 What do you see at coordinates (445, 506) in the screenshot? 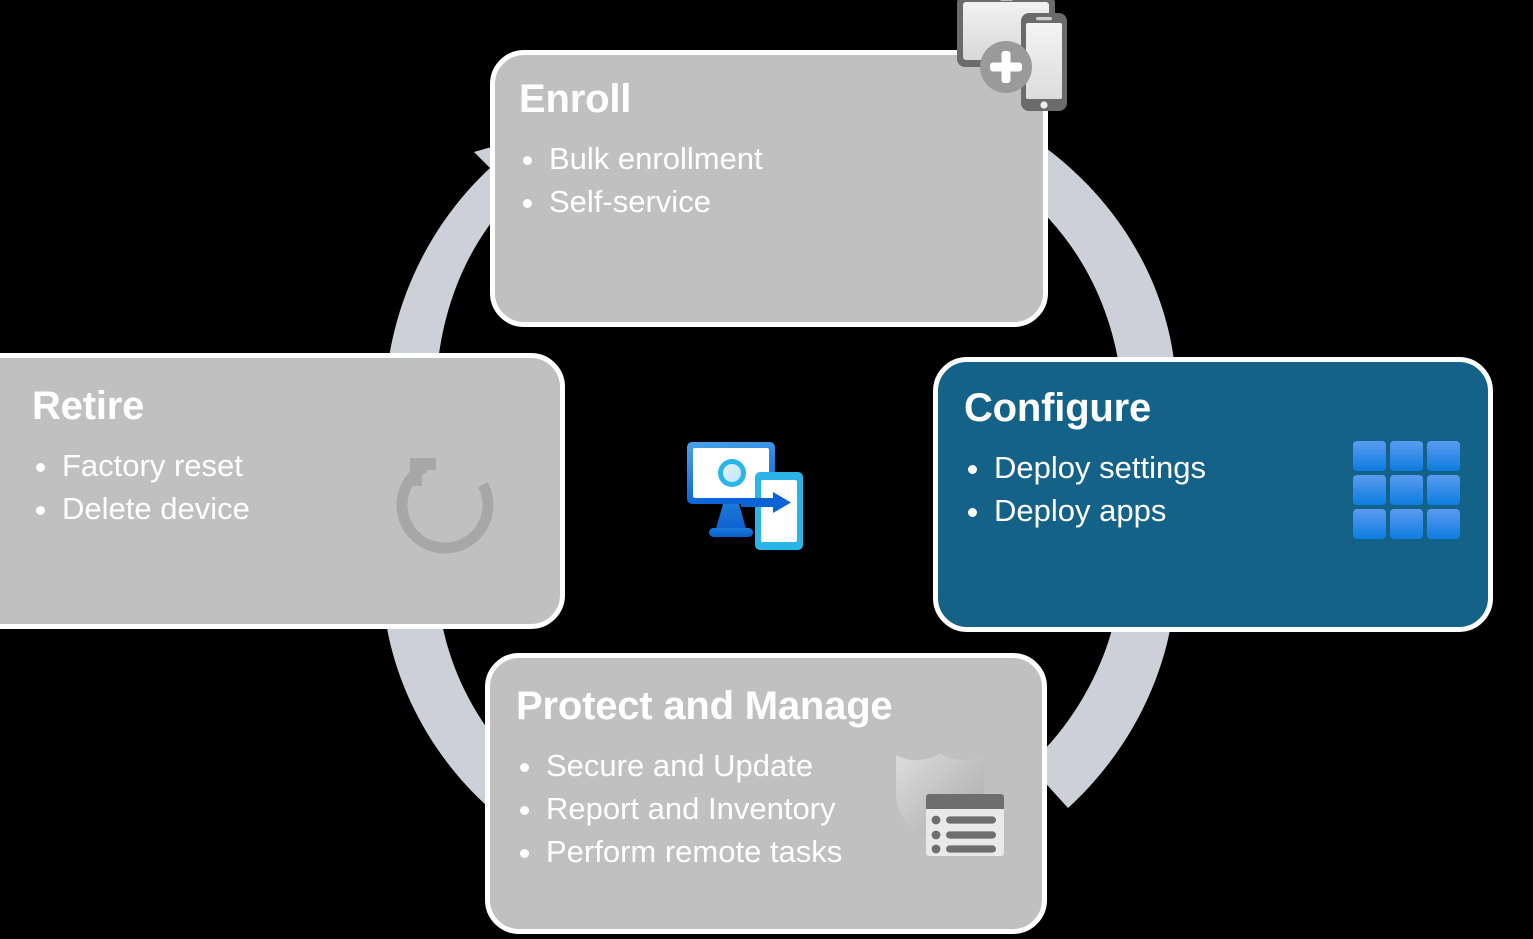
I see `reset-circle-icon` at bounding box center [445, 506].